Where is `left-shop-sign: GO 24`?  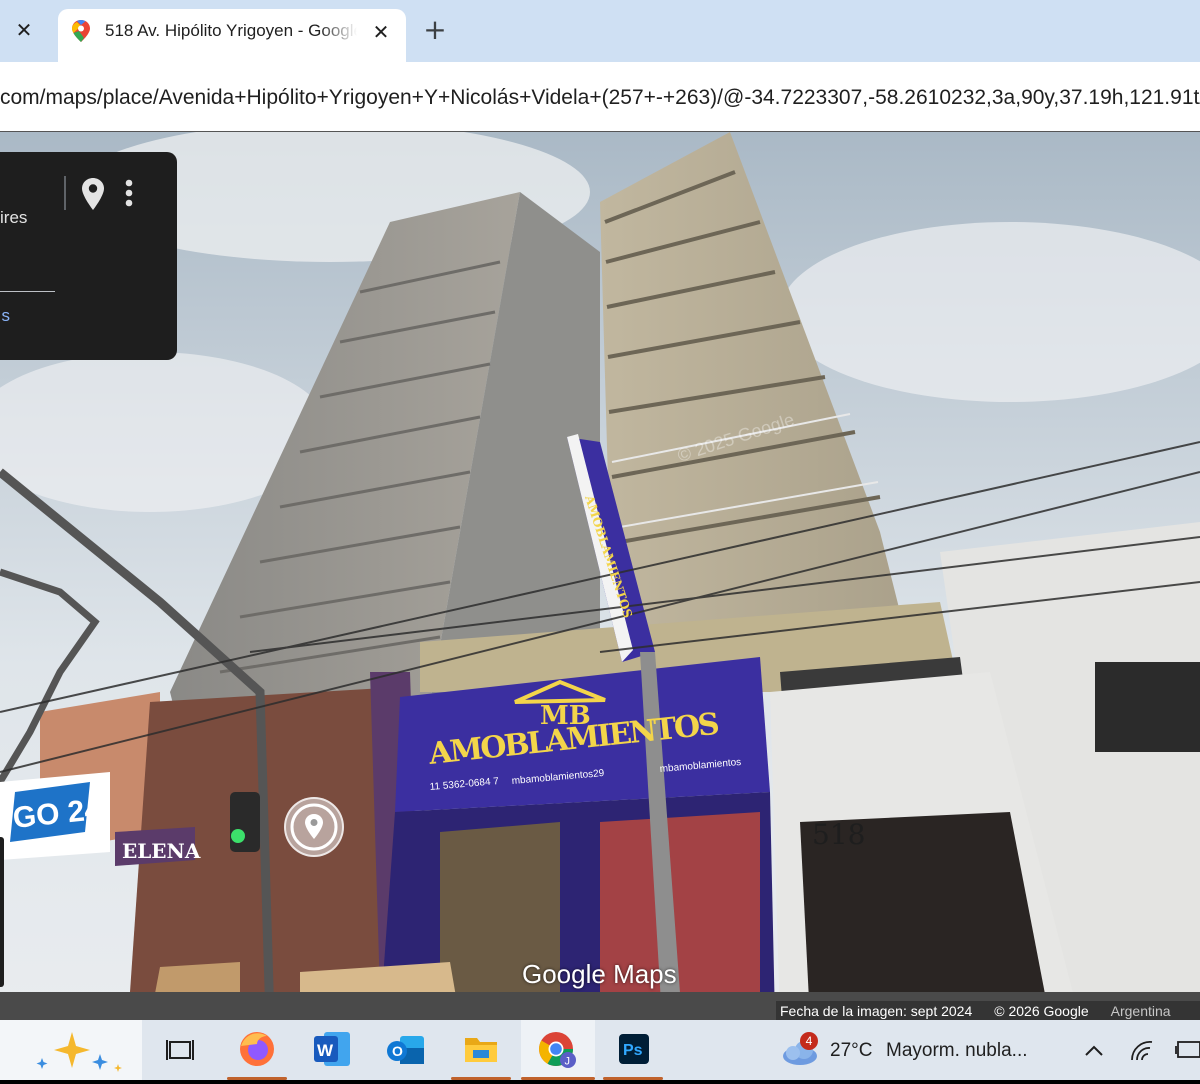
left-shop-sign: GO 24 is located at coordinates (57, 814).